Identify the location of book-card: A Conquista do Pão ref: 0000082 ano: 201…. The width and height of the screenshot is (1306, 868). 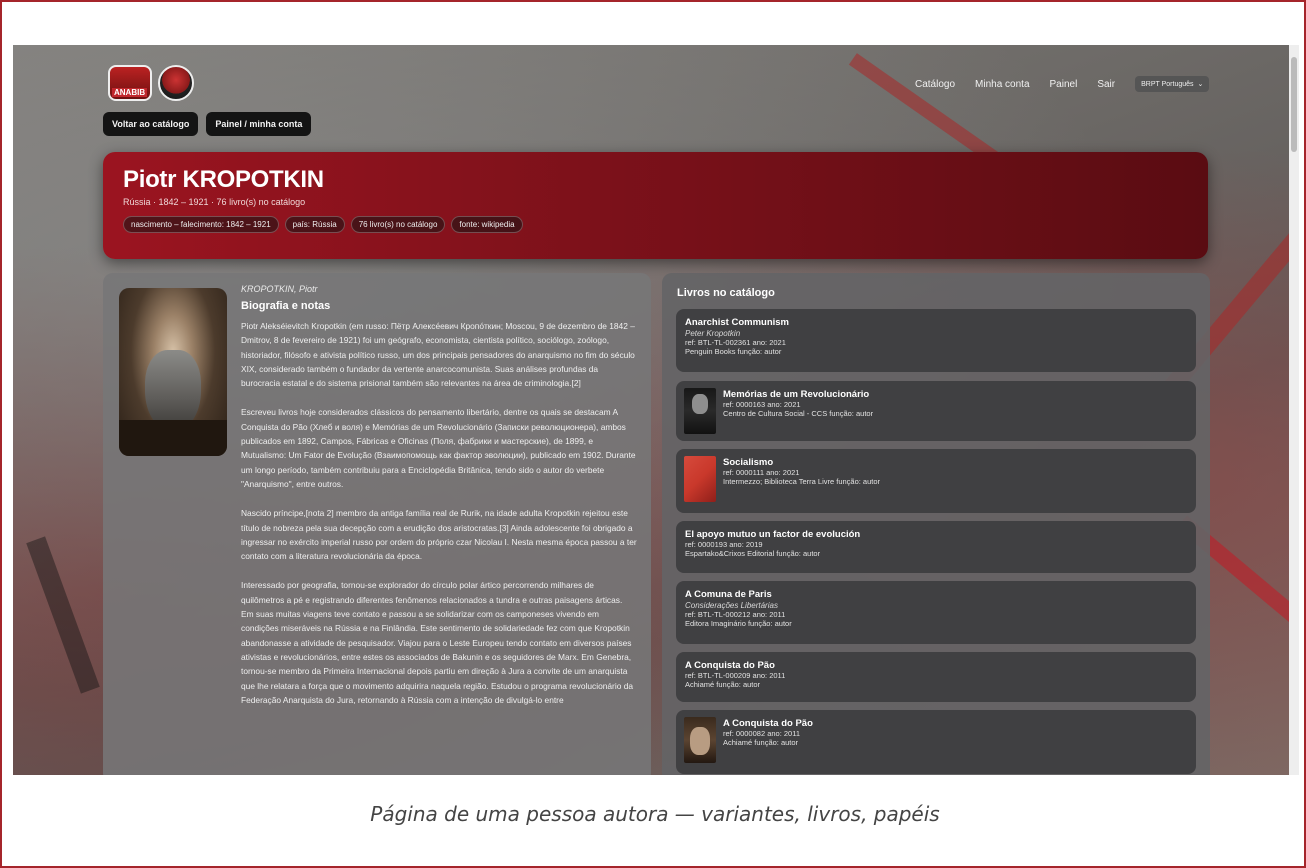
(936, 742).